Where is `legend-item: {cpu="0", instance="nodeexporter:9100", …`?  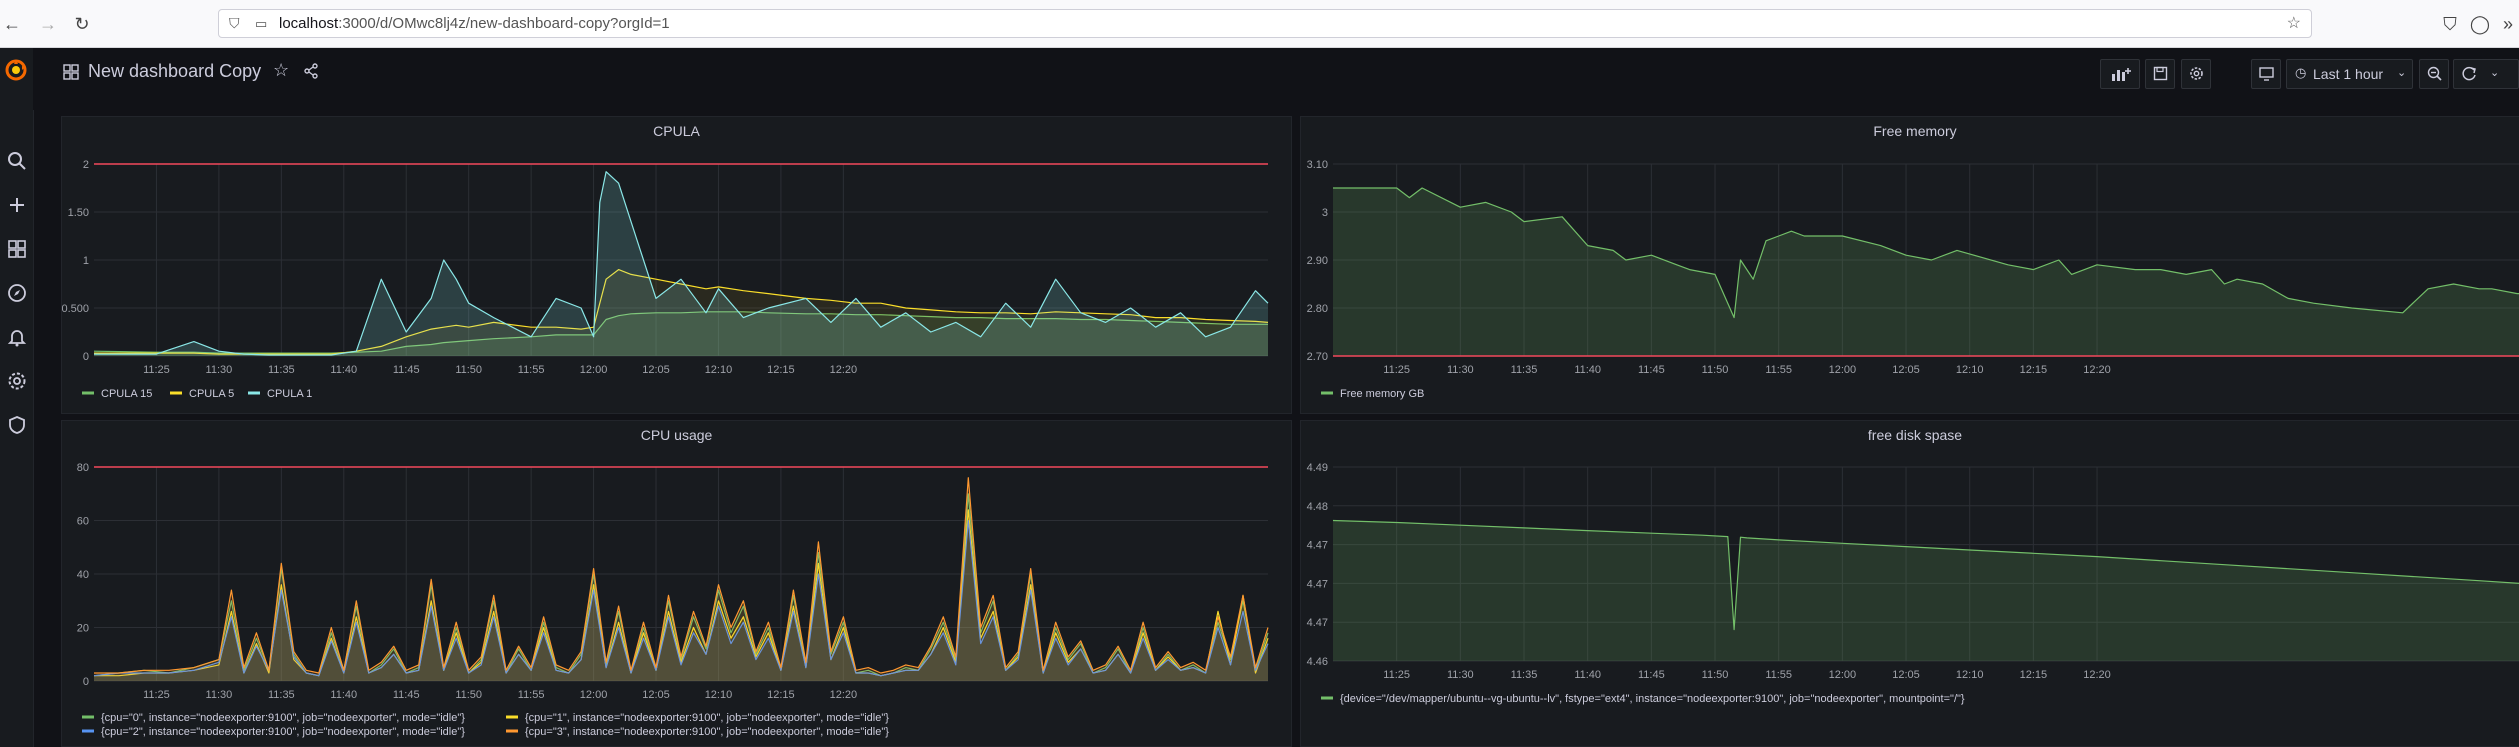 legend-item: {cpu="0", instance="nodeexporter:9100", … is located at coordinates (283, 718).